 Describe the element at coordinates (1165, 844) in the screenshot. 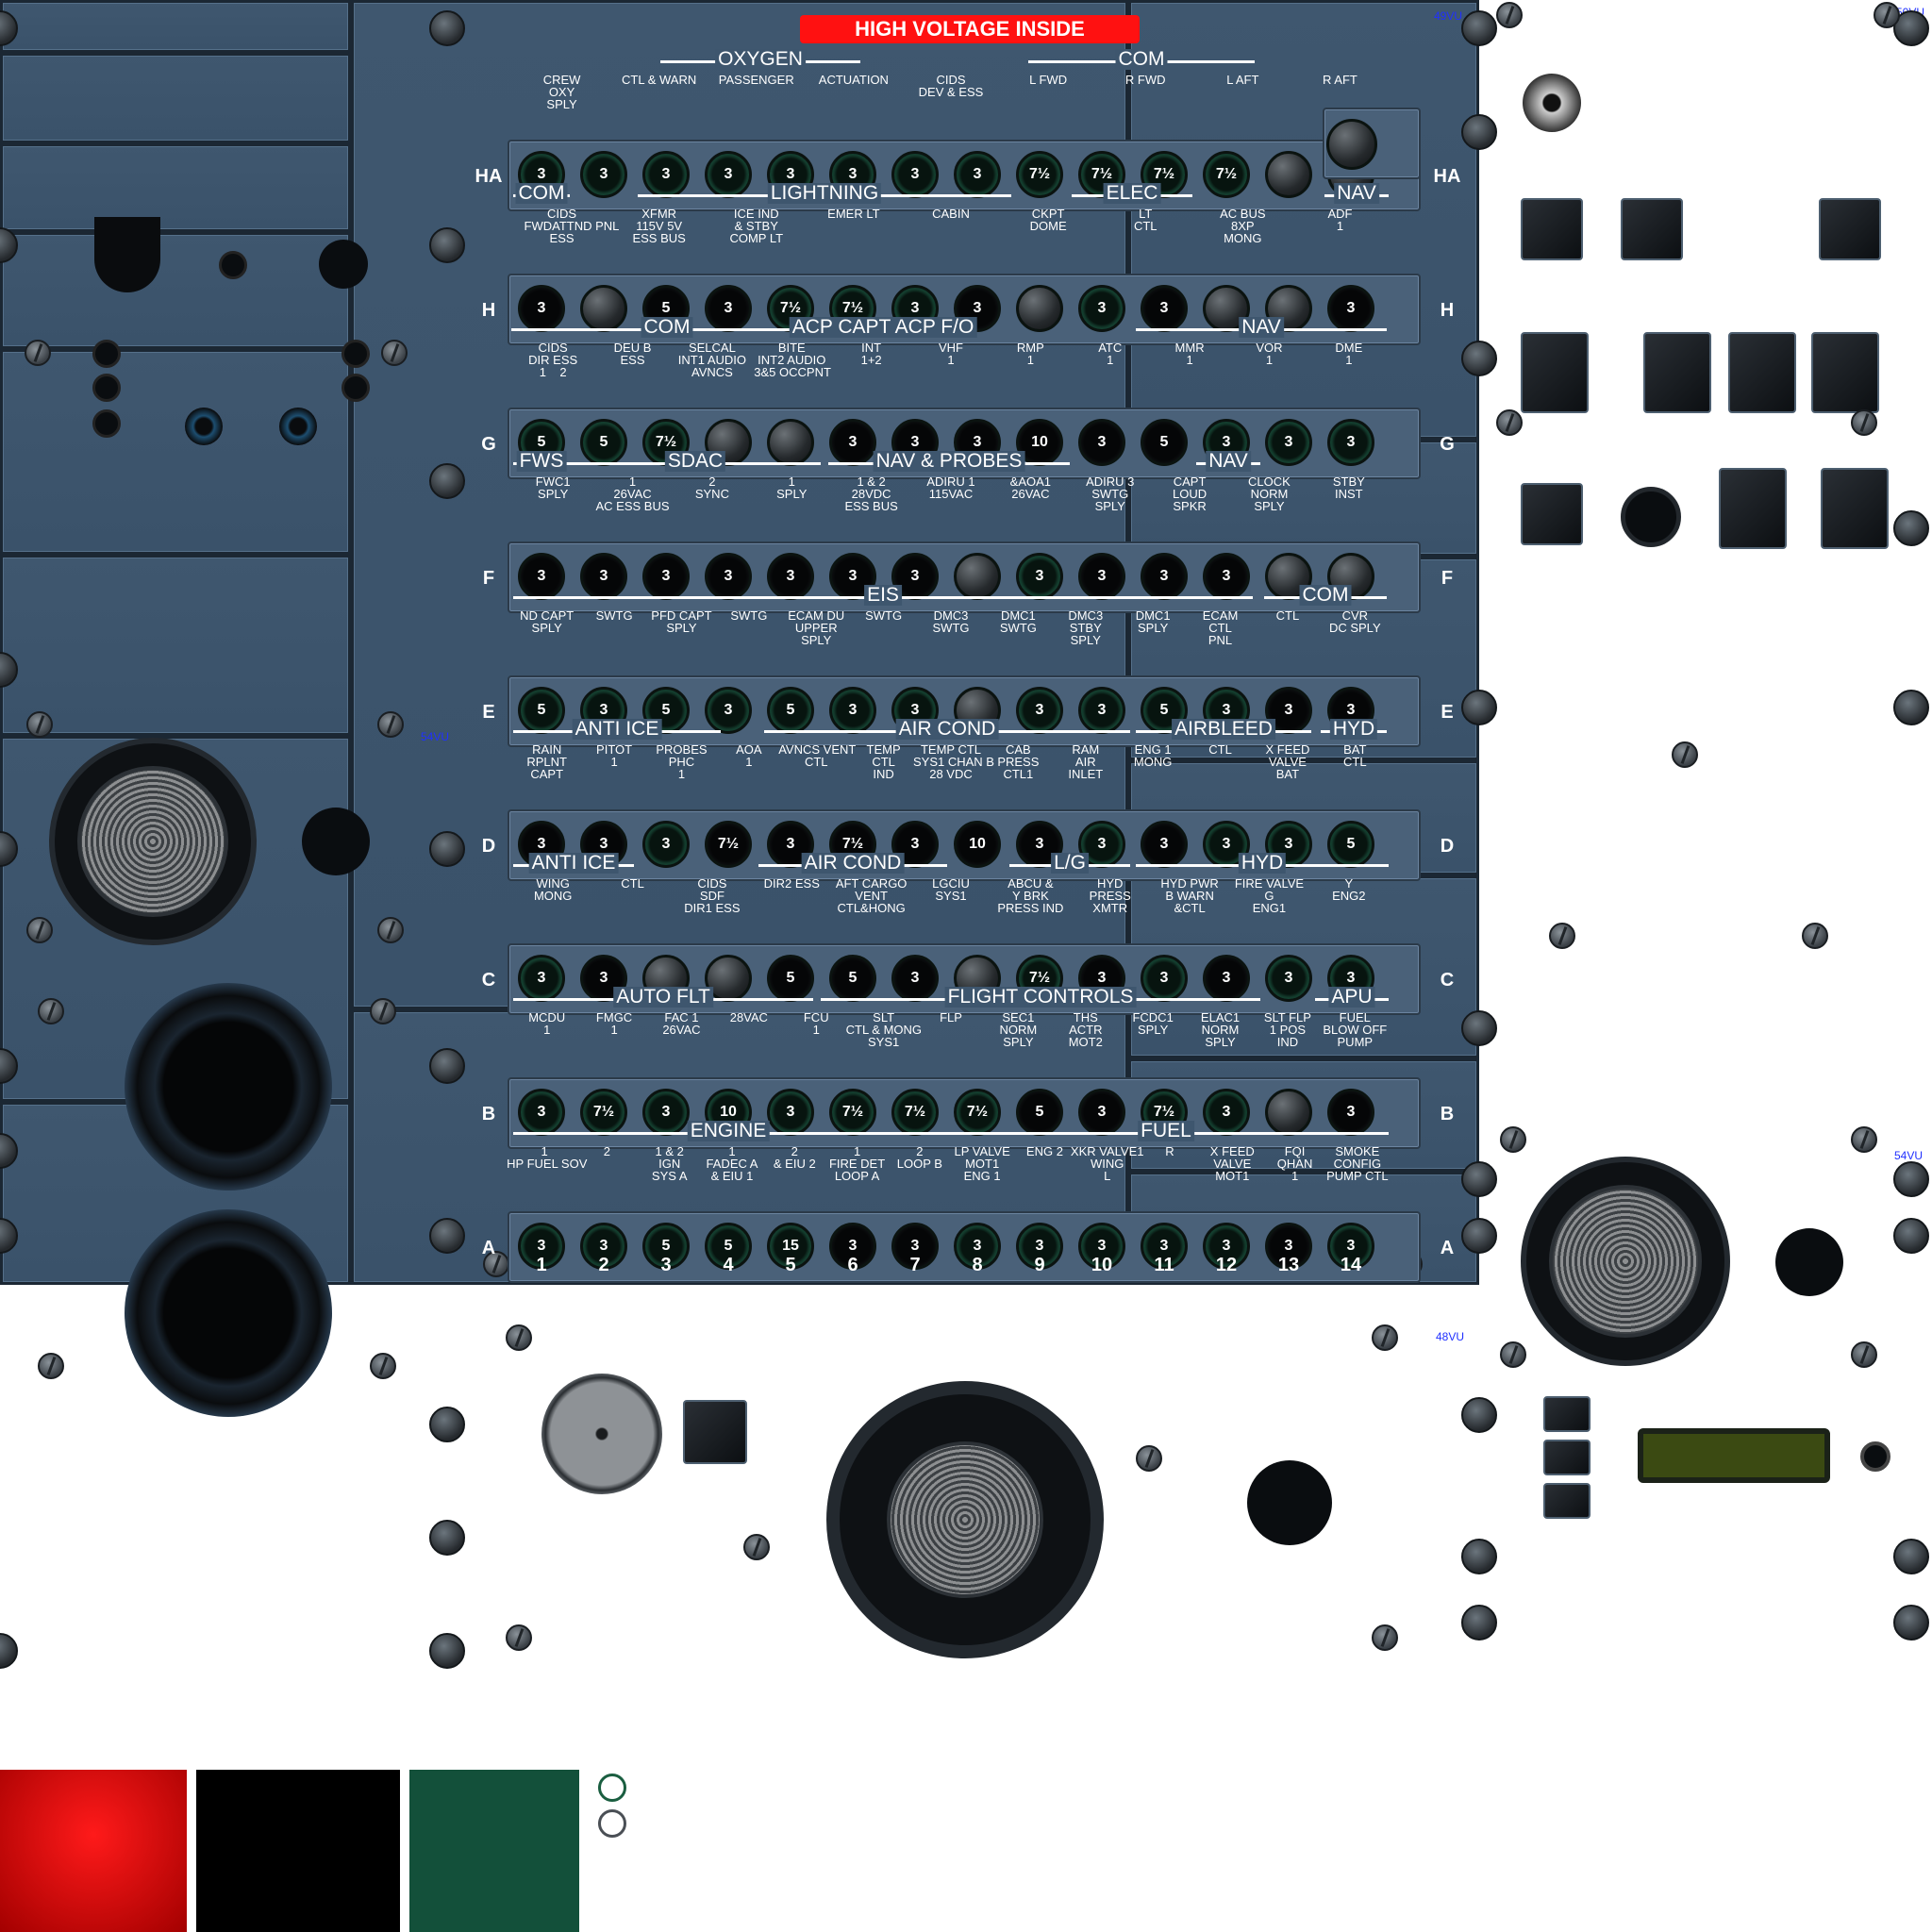

I see `circuit-breaker-d-11: 3` at that location.